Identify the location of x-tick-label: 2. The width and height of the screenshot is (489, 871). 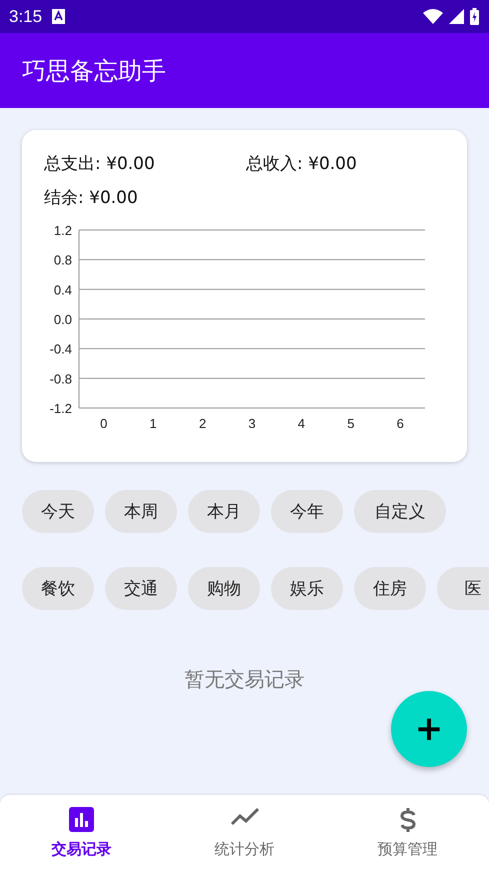
(202, 422).